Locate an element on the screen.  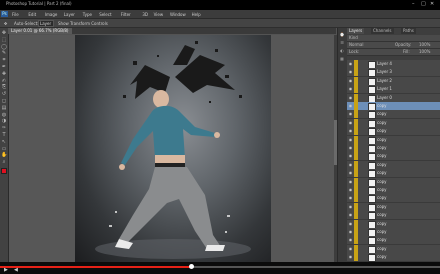
foreground-color-swatch is located at coordinates (4, 171).